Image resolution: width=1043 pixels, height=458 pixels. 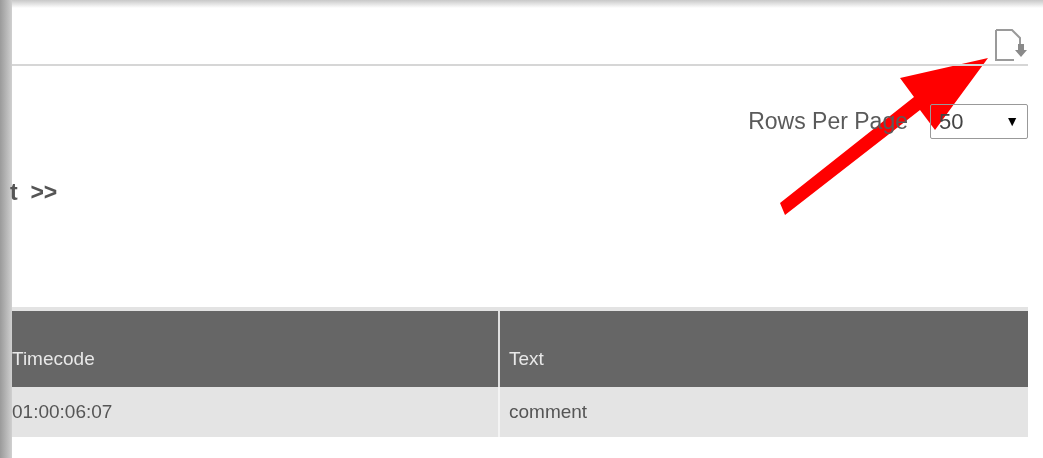 What do you see at coordinates (34, 192) in the screenshot?
I see `next-page-link: t >>` at bounding box center [34, 192].